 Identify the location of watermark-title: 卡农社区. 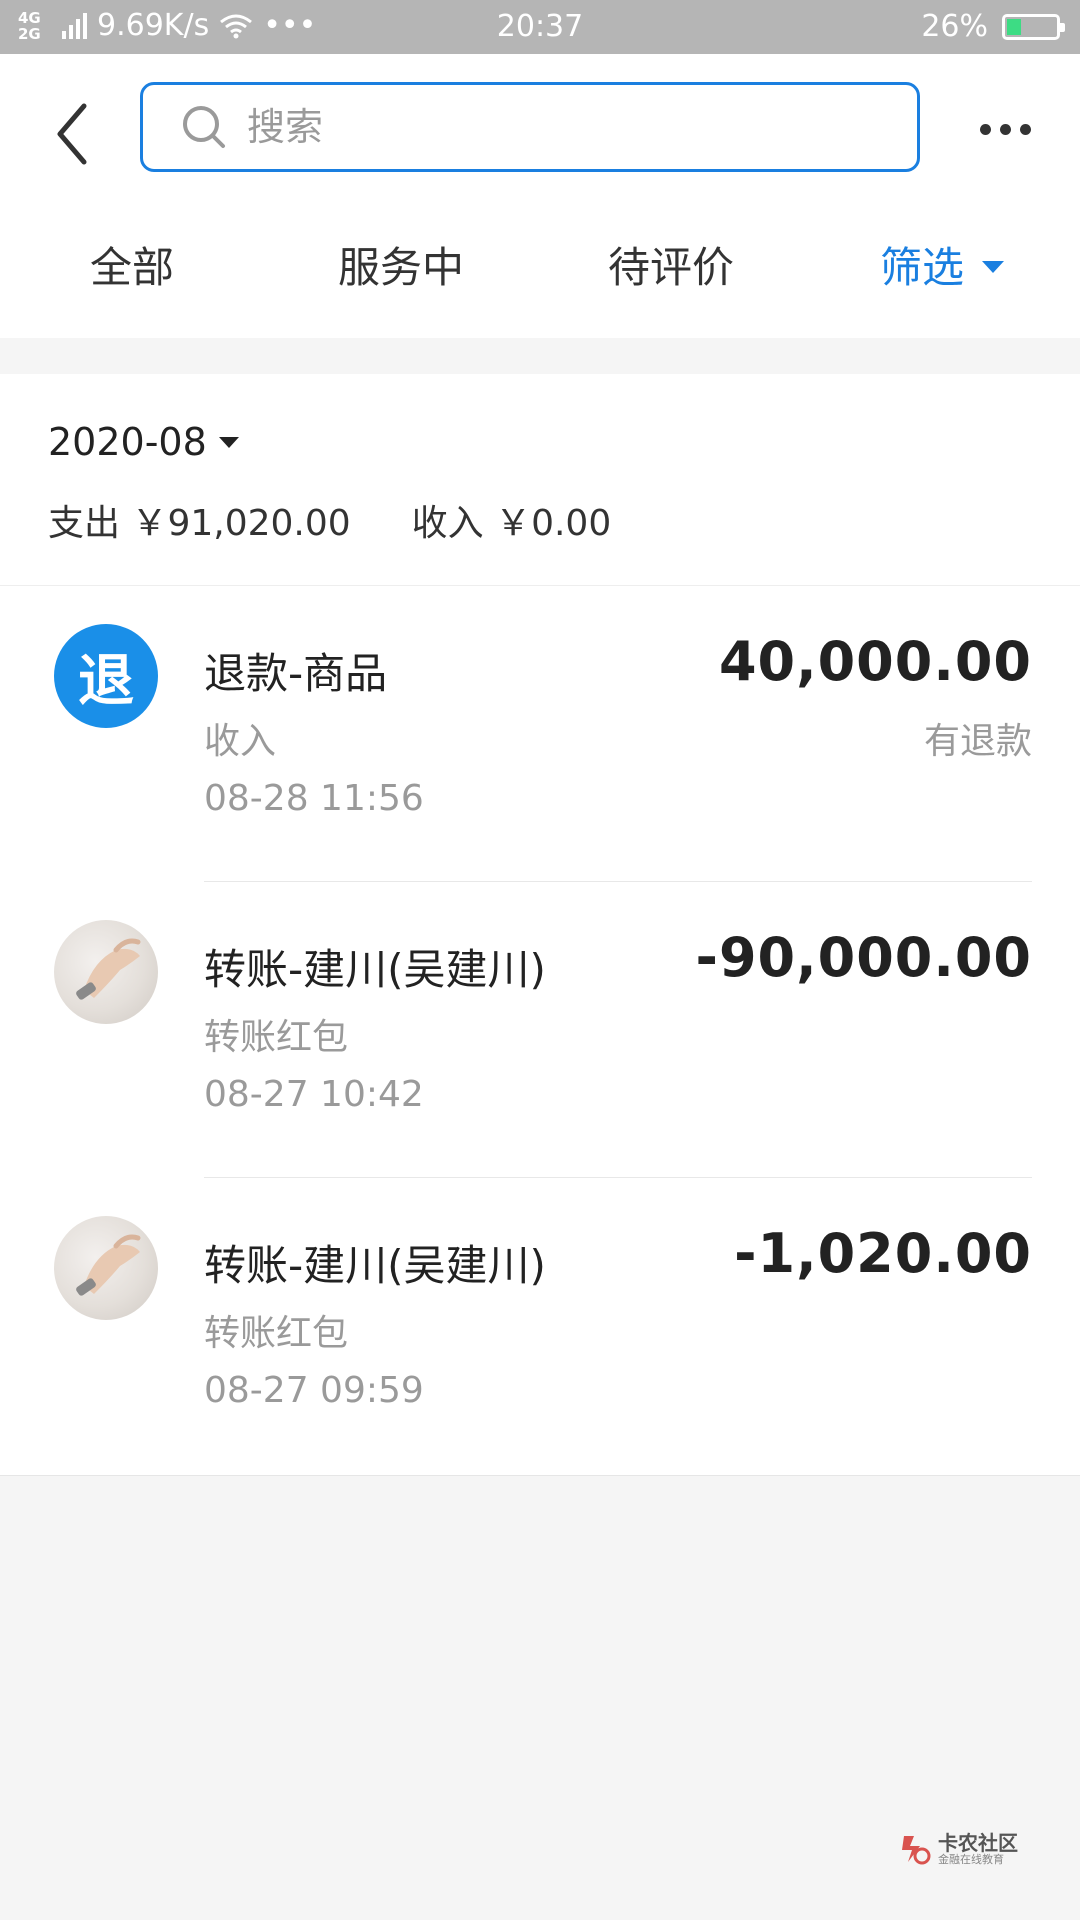
(978, 1843).